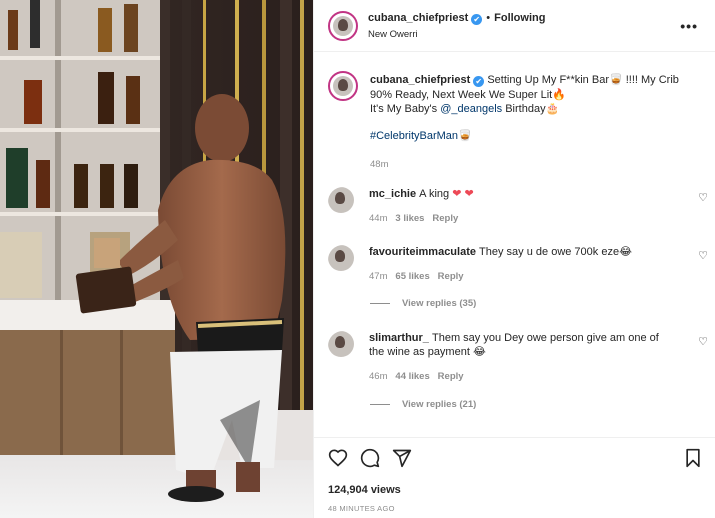  What do you see at coordinates (338, 458) in the screenshot?
I see `heart-icon` at bounding box center [338, 458].